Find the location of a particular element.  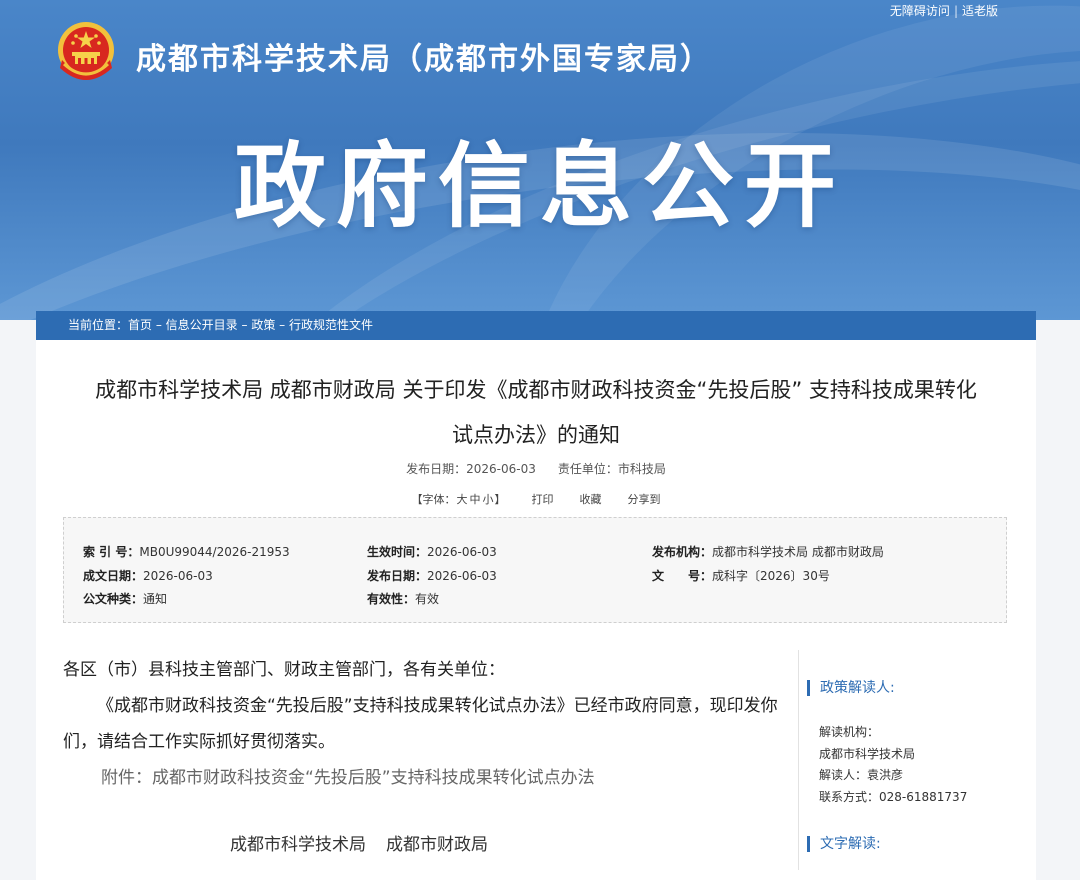

interpret-org-label: 解读机构： is located at coordinates (849, 732).